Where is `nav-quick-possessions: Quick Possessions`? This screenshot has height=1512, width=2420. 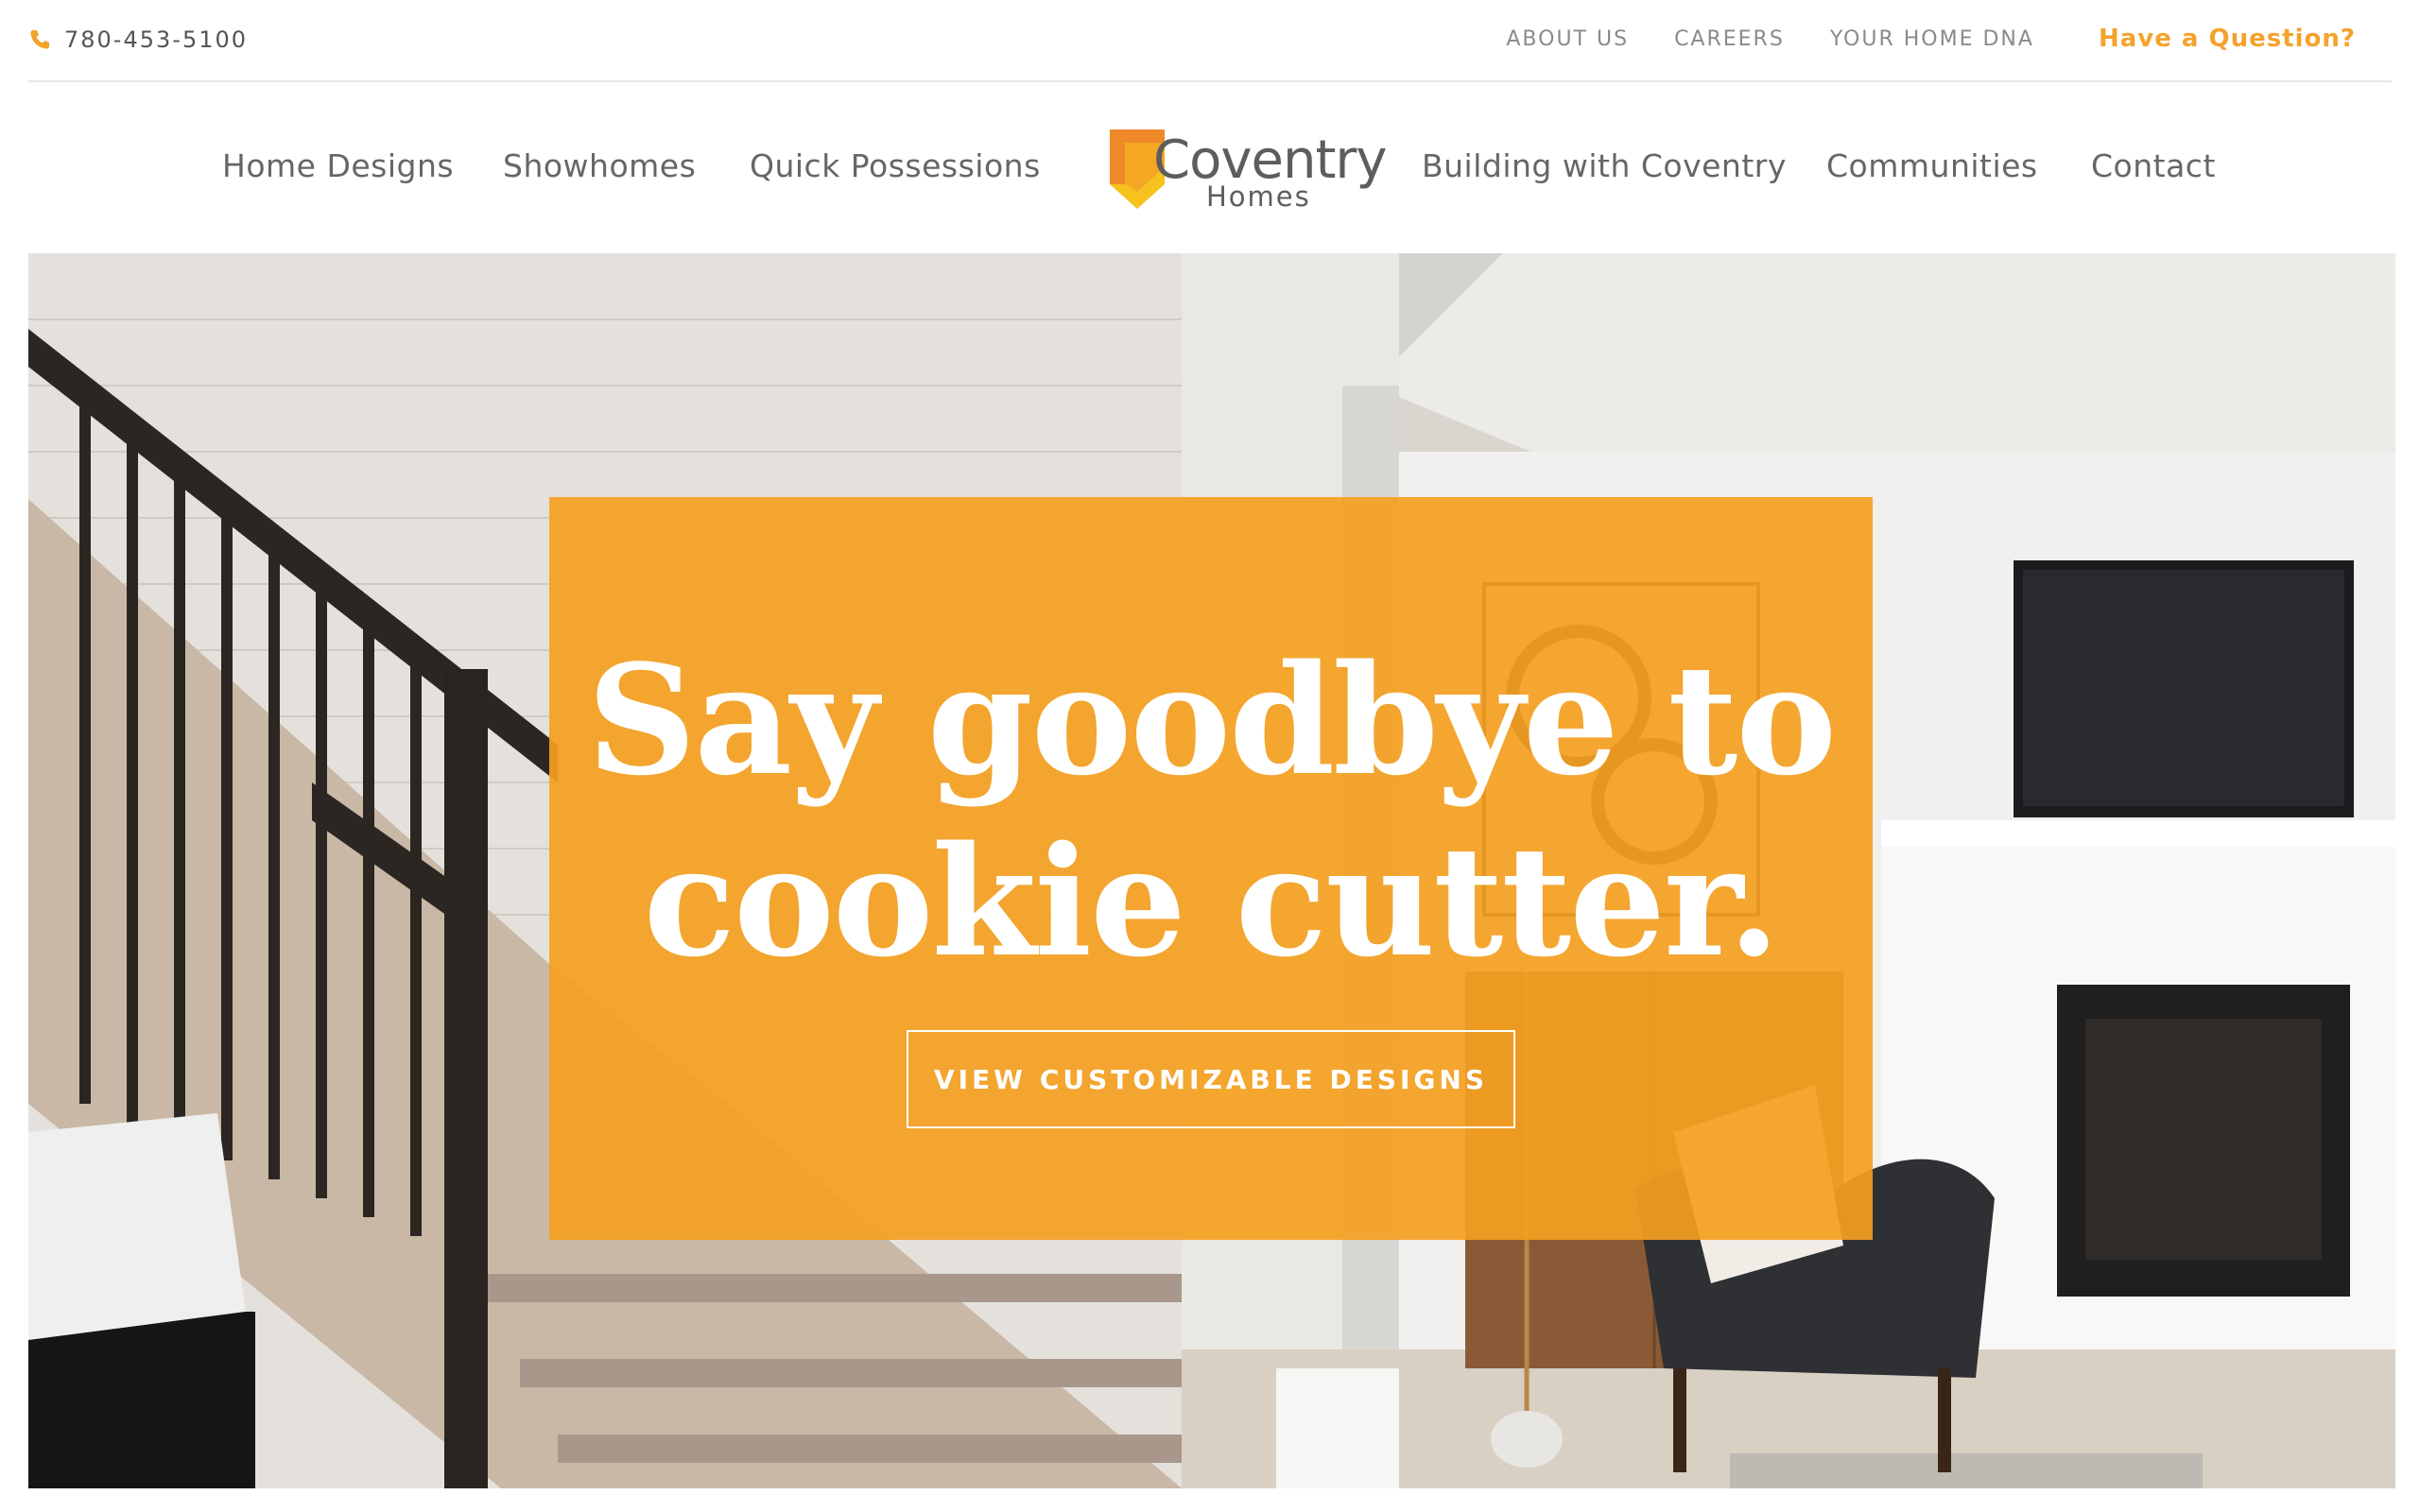 nav-quick-possessions: Quick Possessions is located at coordinates (895, 165).